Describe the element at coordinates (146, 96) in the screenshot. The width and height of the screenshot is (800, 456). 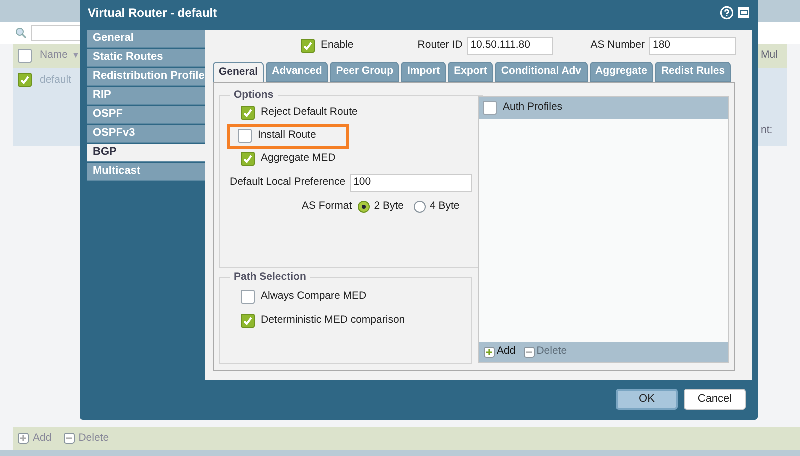
I see `nav-tab: RIP` at that location.